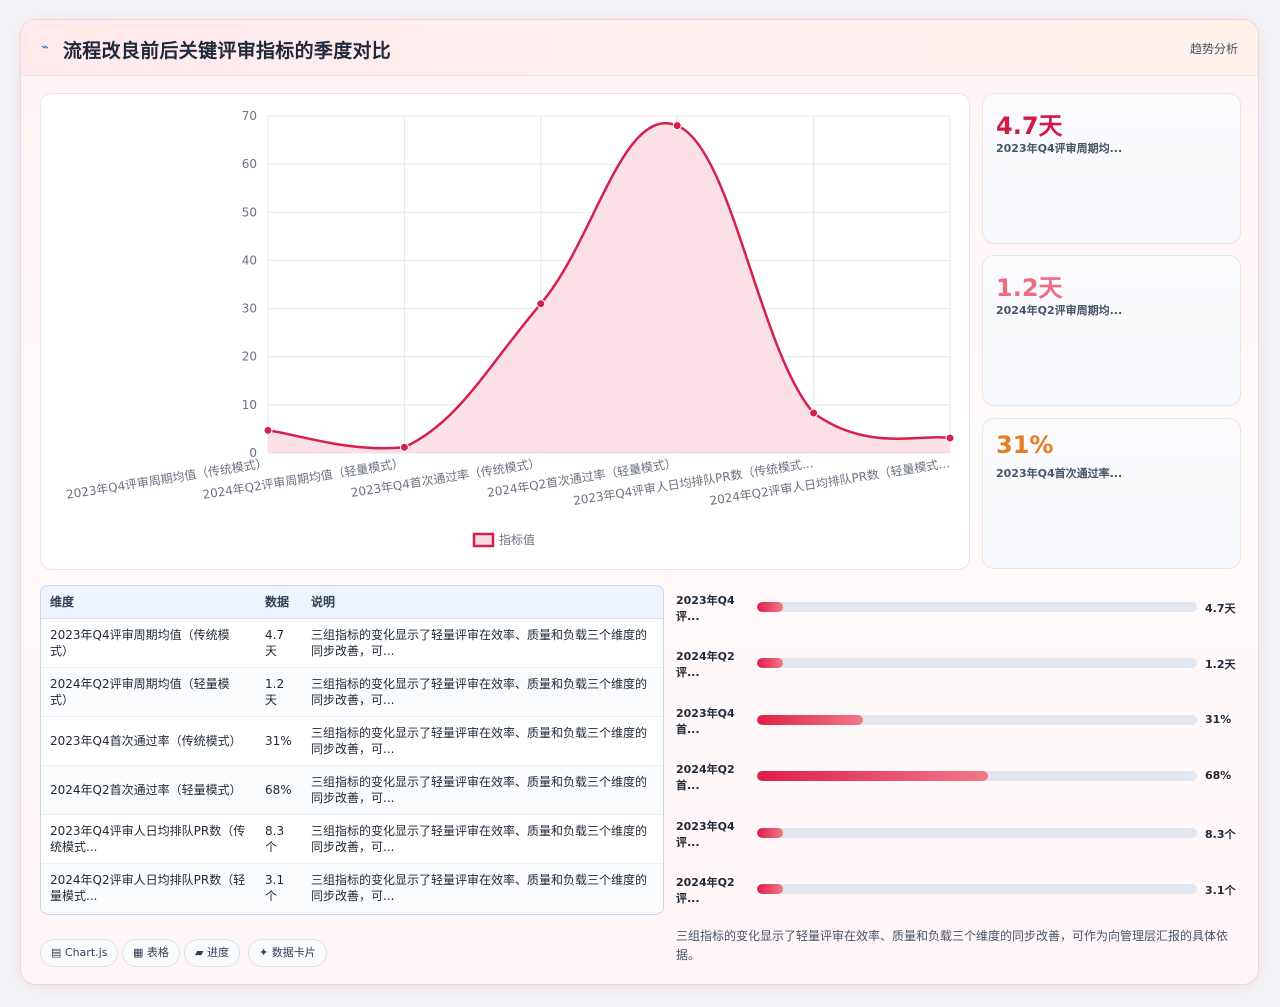 The image size is (1280, 1007). What do you see at coordinates (249, 212) in the screenshot?
I see `y-tick-label: 50` at bounding box center [249, 212].